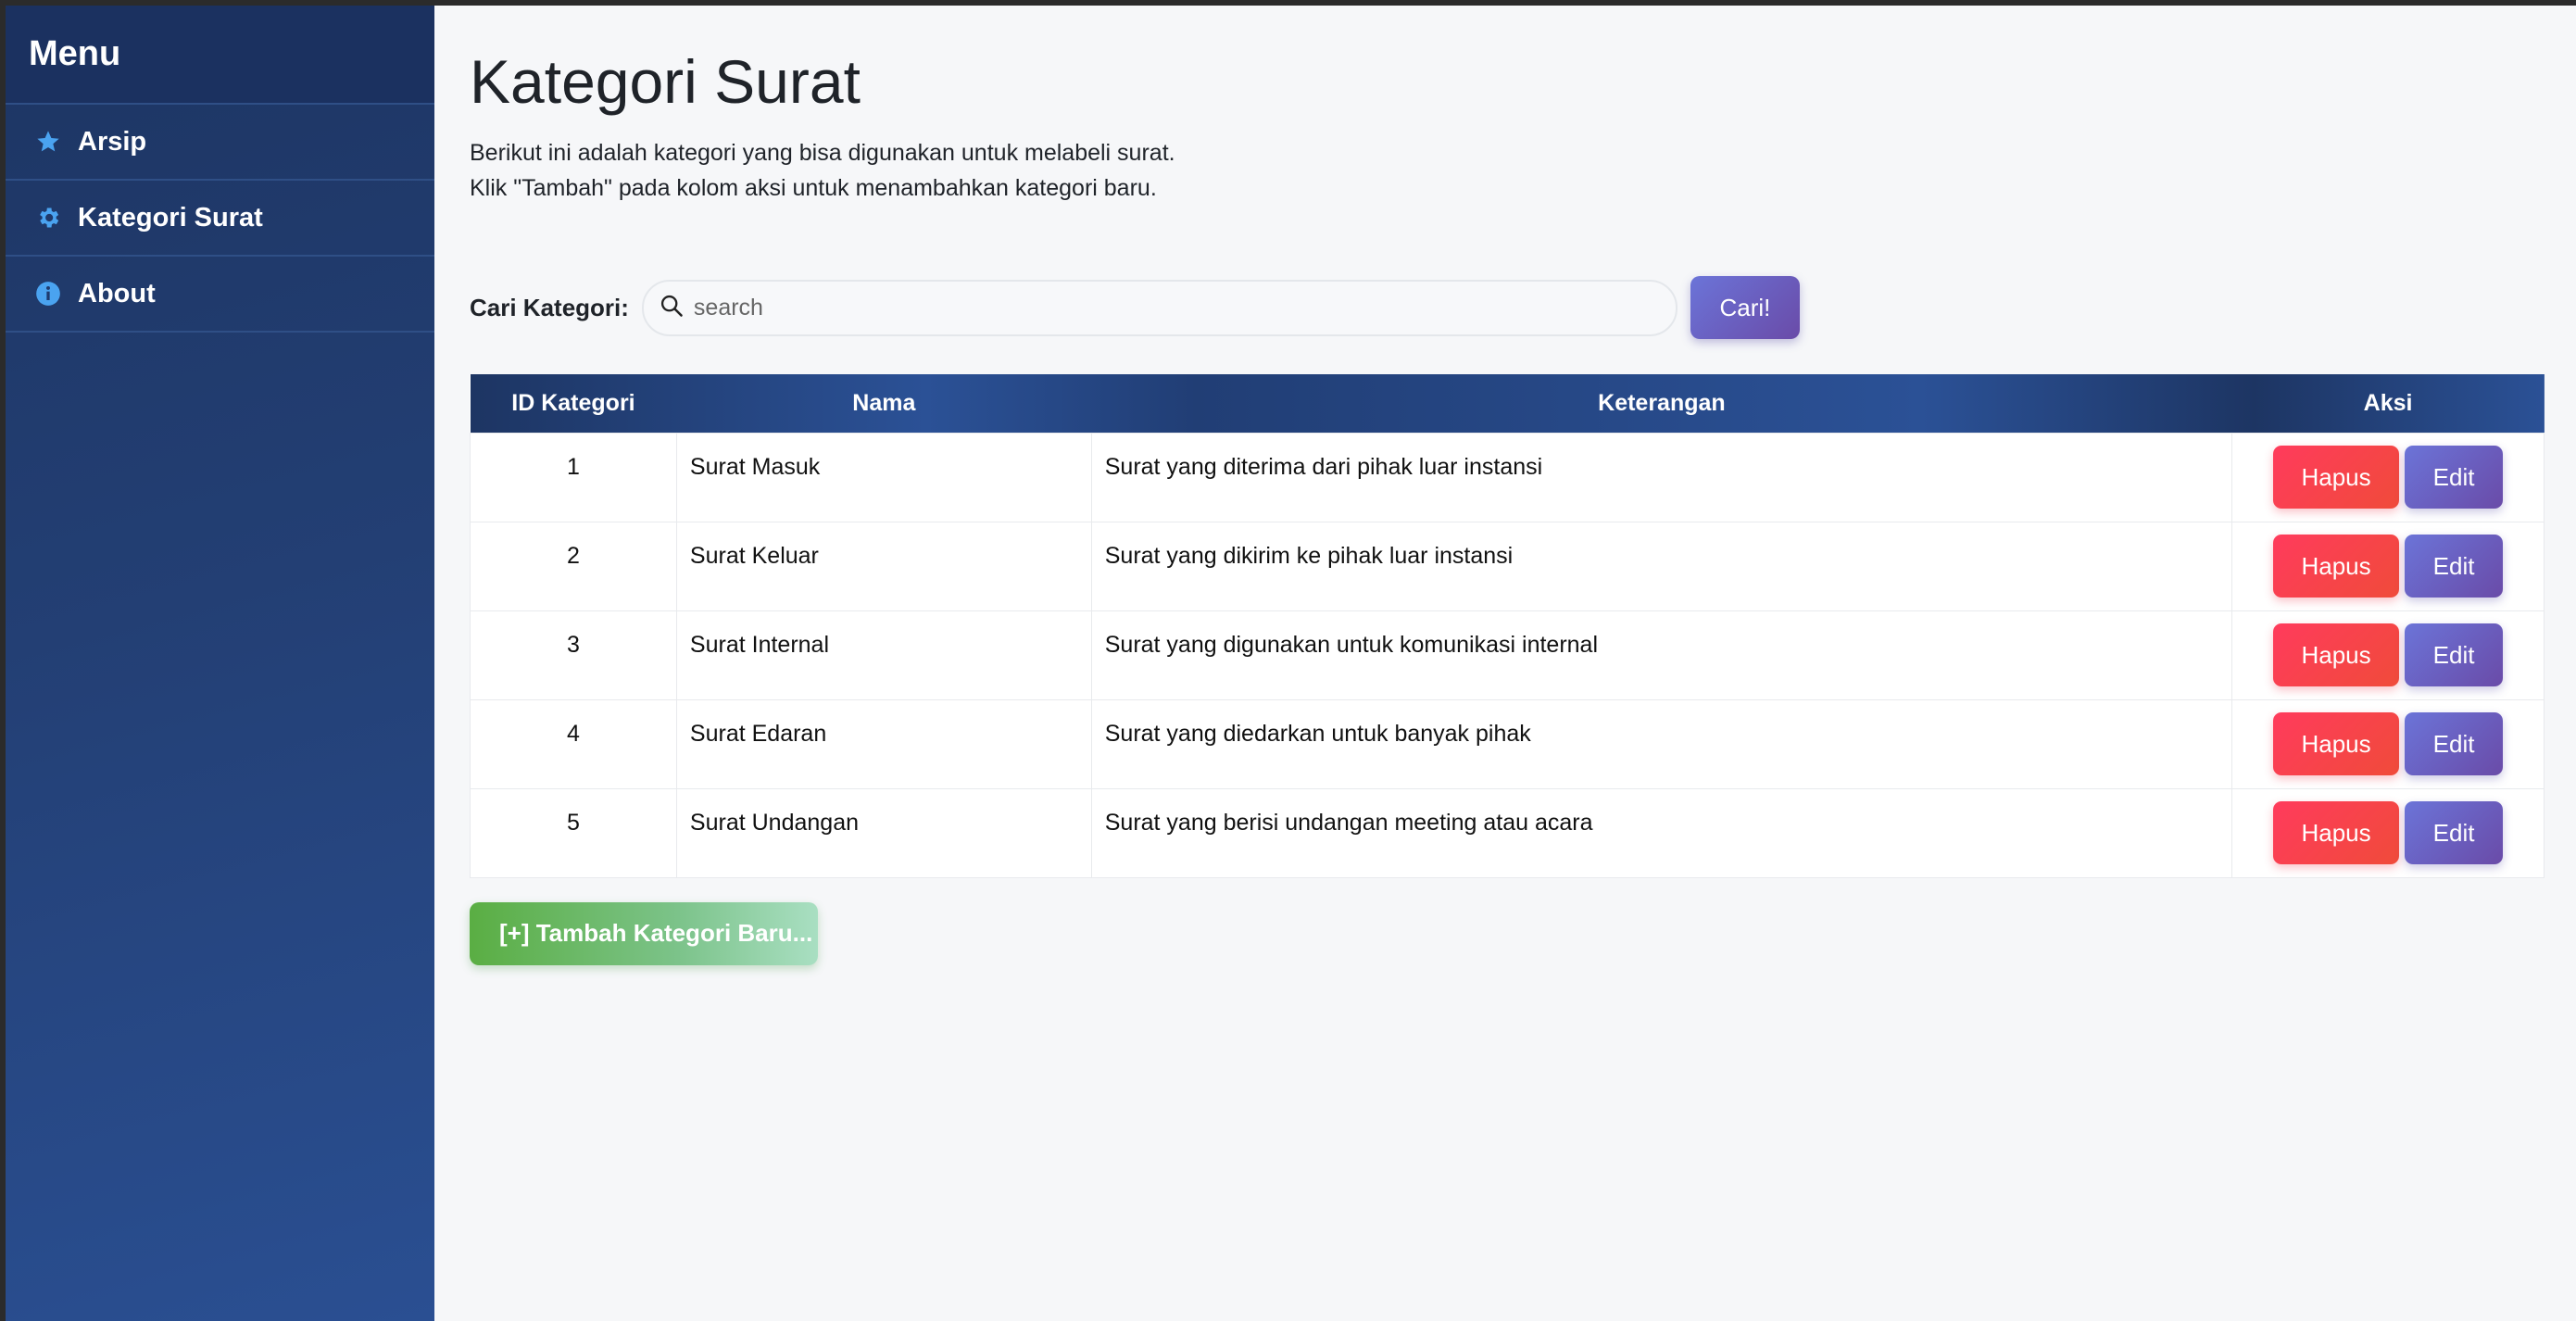 This screenshot has width=2576, height=1321. What do you see at coordinates (883, 743) in the screenshot?
I see `cell-nama: Surat Edaran` at bounding box center [883, 743].